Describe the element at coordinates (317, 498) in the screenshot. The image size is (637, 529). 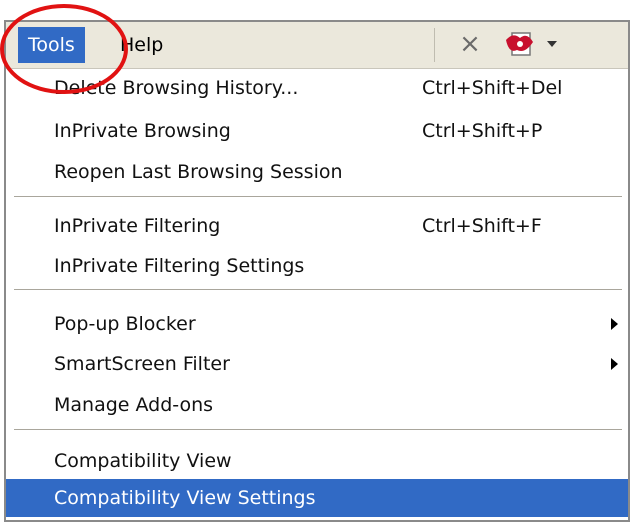
I see `menu-item-compatibility-view-settings: Compatibility View Settings` at that location.